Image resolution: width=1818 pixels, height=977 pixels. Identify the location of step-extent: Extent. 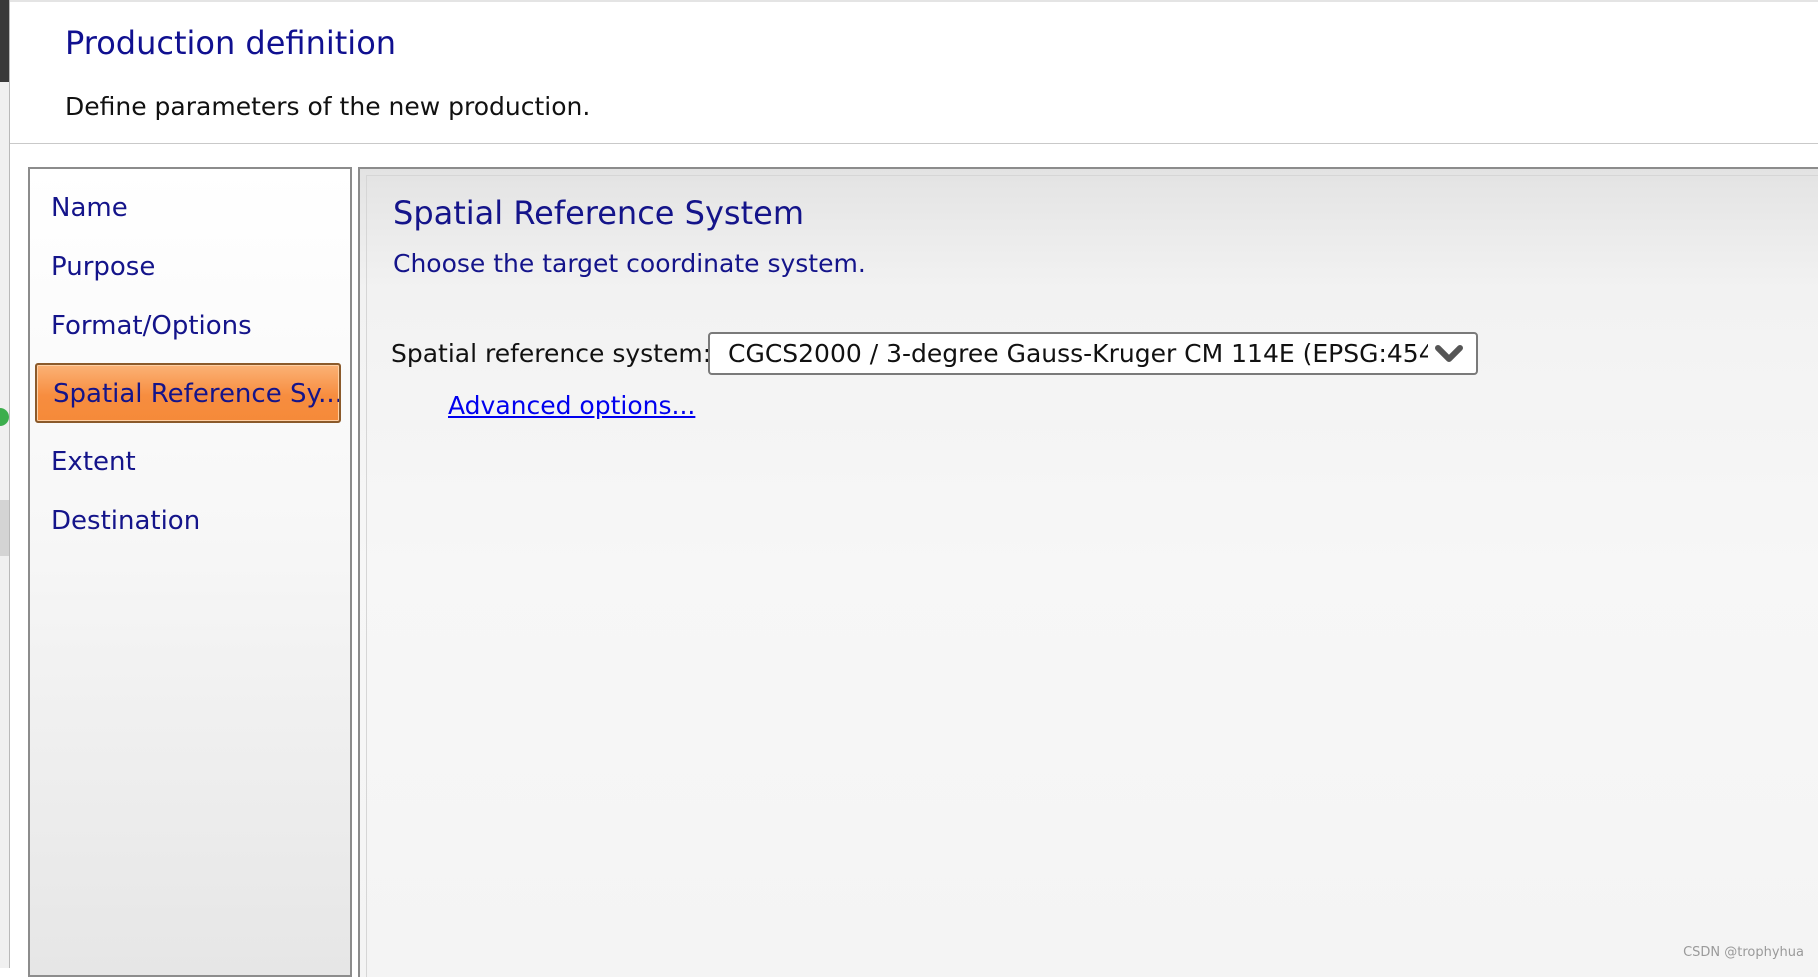
(188, 463).